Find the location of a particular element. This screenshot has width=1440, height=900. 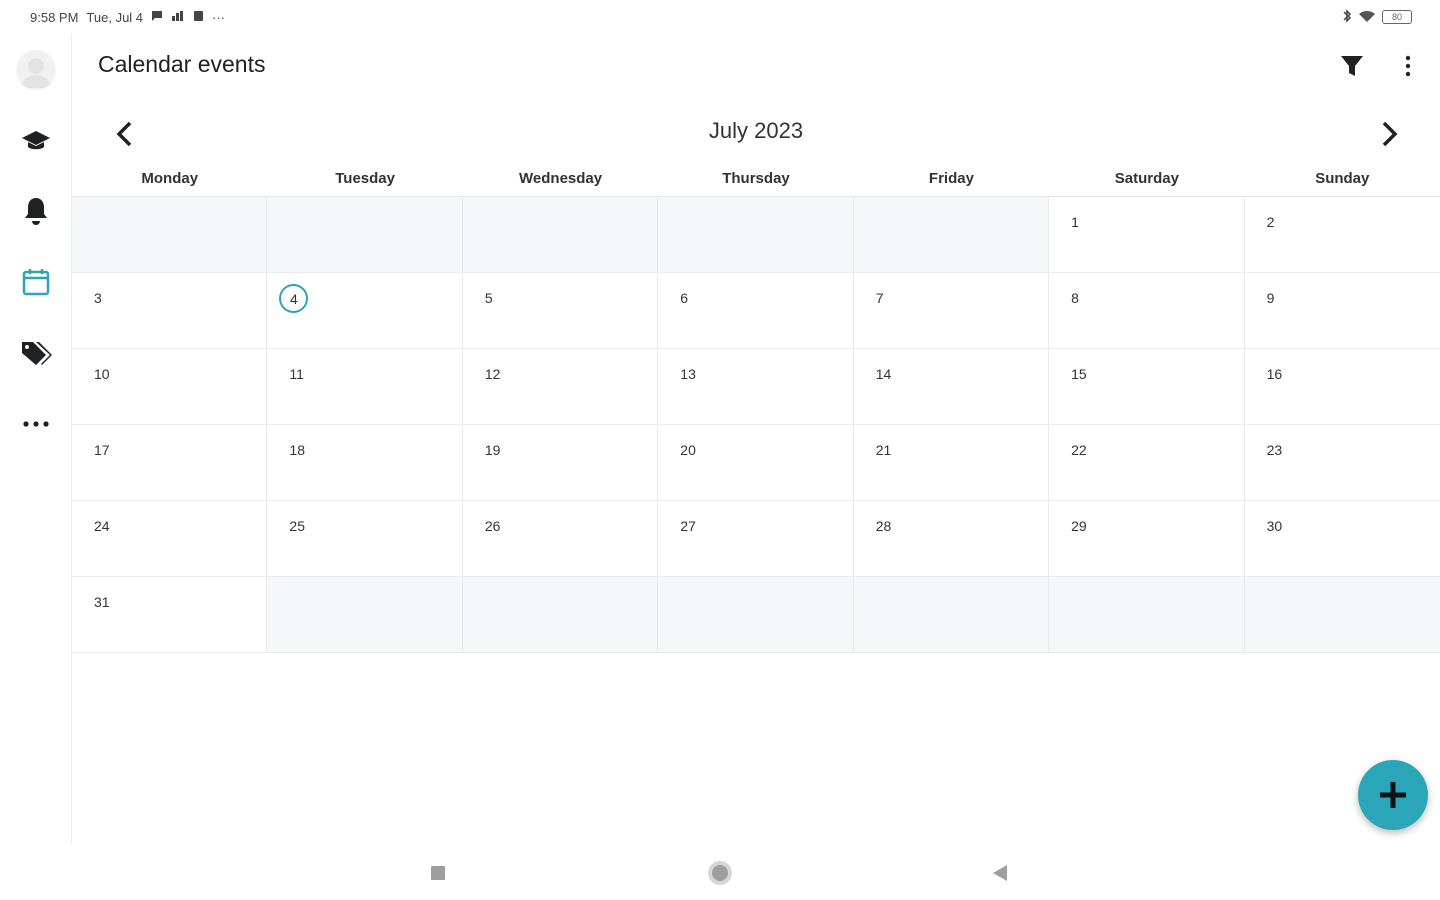

rail-item-tags is located at coordinates (36, 353).